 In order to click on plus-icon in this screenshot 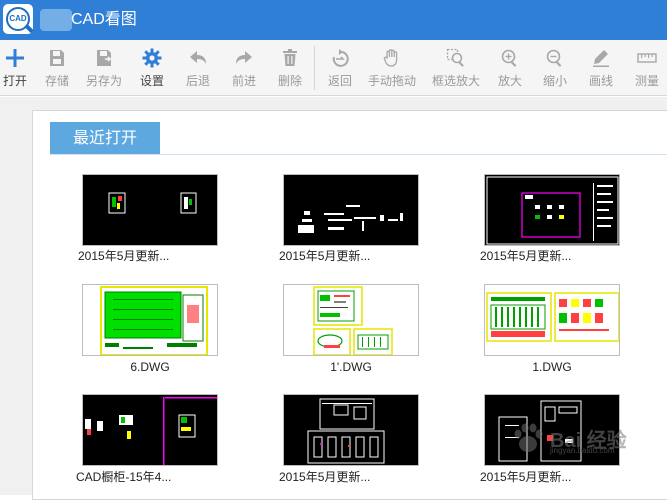, I will do `click(15, 58)`.